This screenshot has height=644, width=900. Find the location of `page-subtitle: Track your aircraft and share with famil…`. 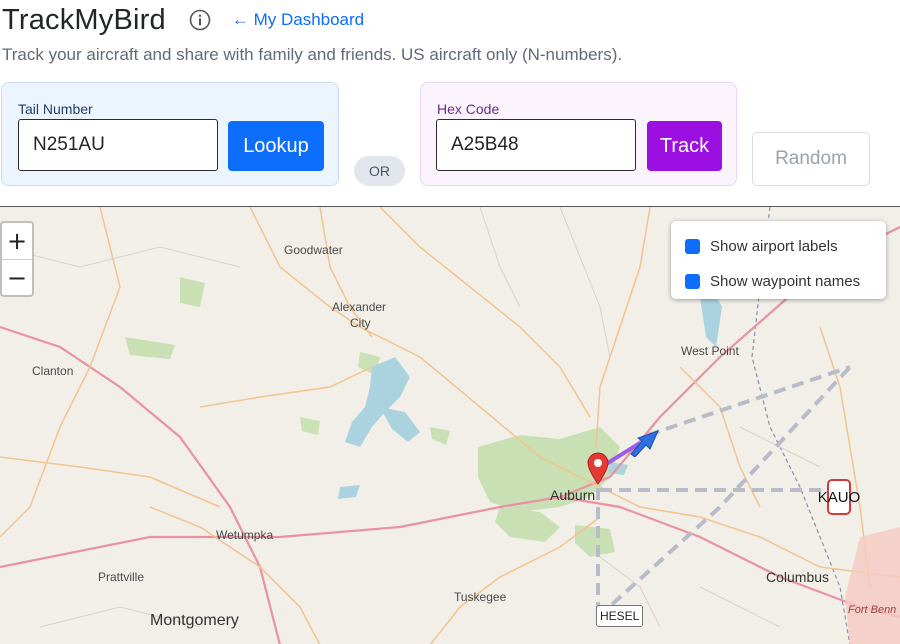

page-subtitle: Track your aircraft and share with famil… is located at coordinates (312, 54).